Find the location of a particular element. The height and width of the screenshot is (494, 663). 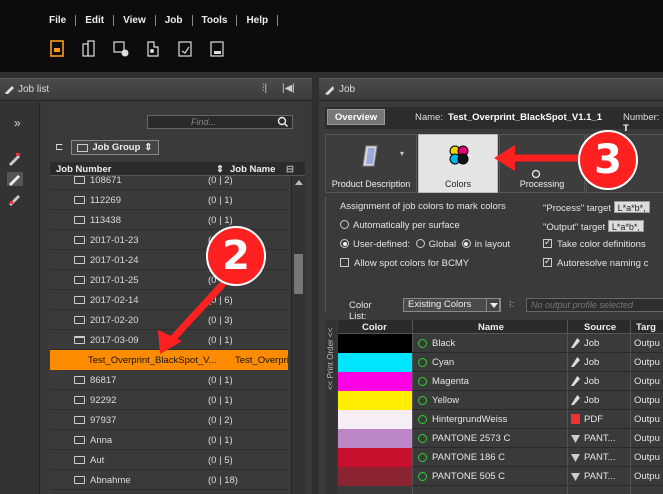

table-row: 92292 (0 | 1) is located at coordinates (169, 400).